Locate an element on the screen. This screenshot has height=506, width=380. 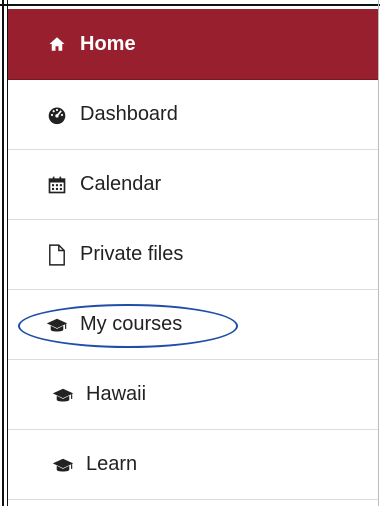
nav-item-course-hawaii: Hawaii is located at coordinates (193, 395).